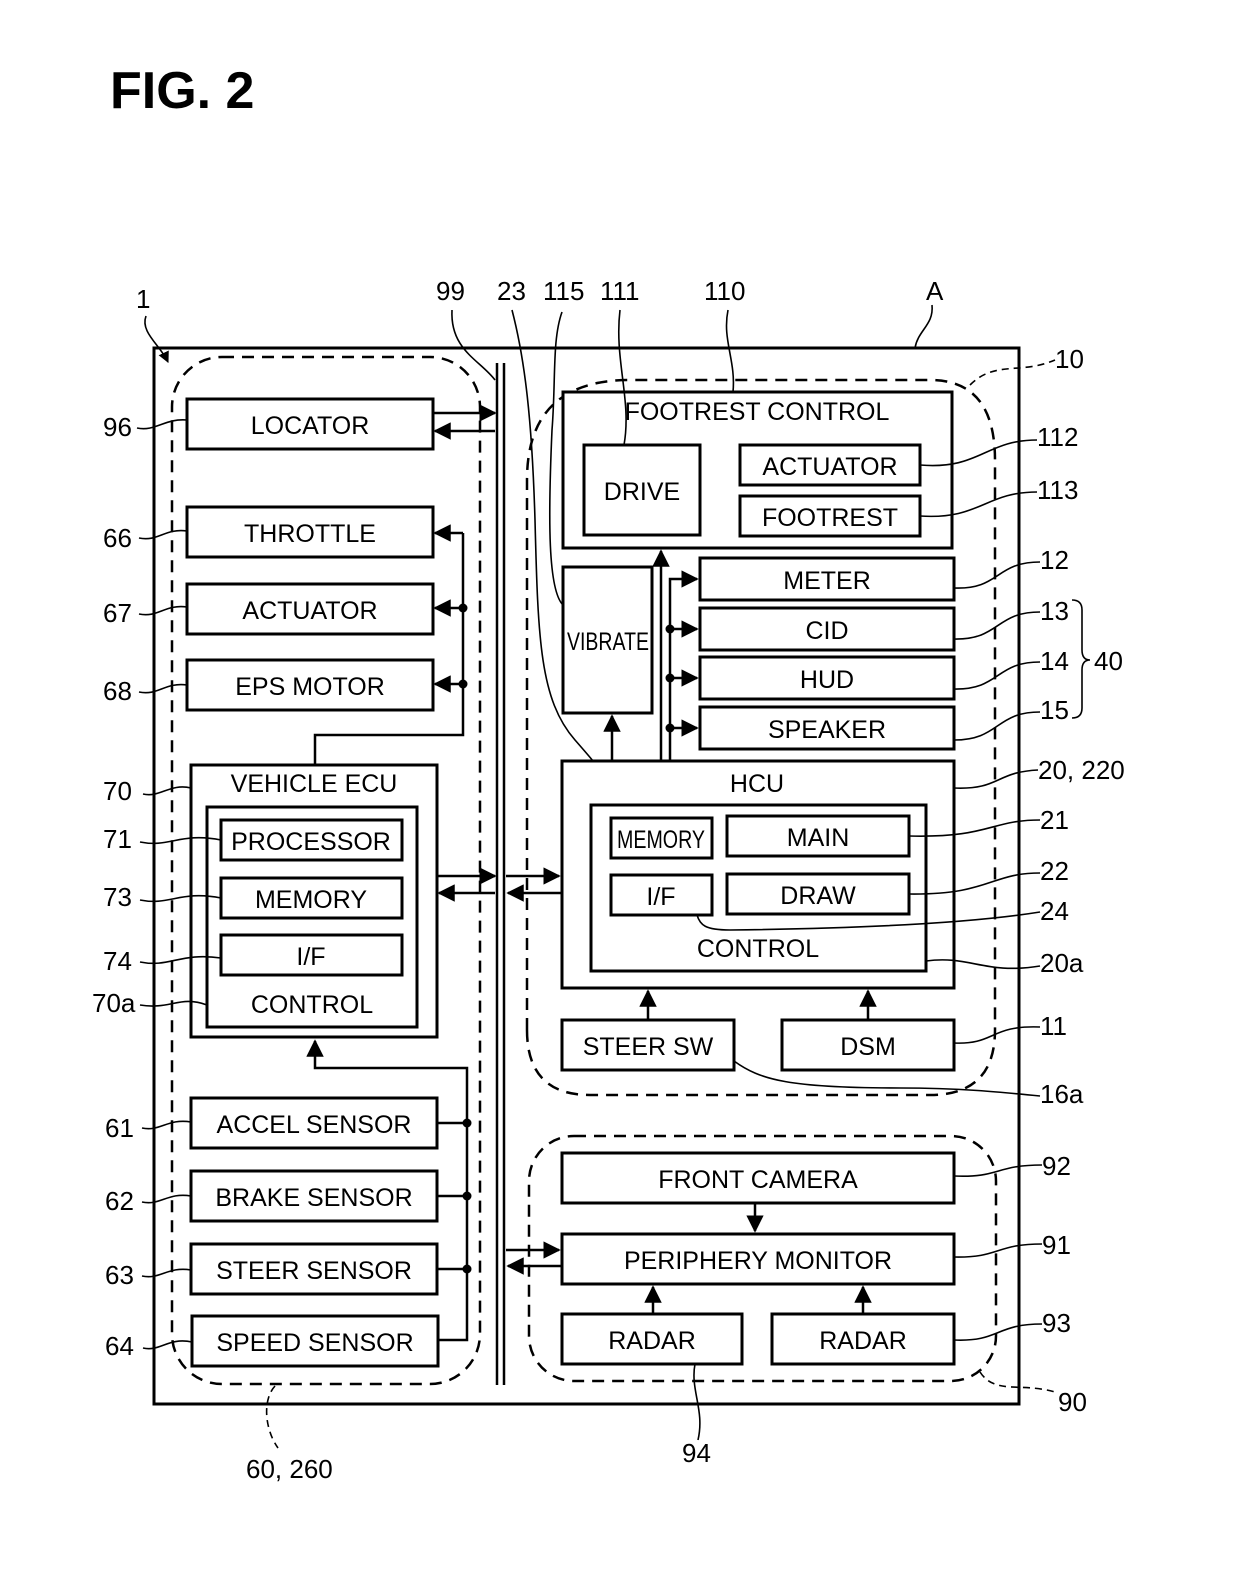 This screenshot has height=1590, width=1240. I want to click on drive-block: DRIVE, so click(642, 490).